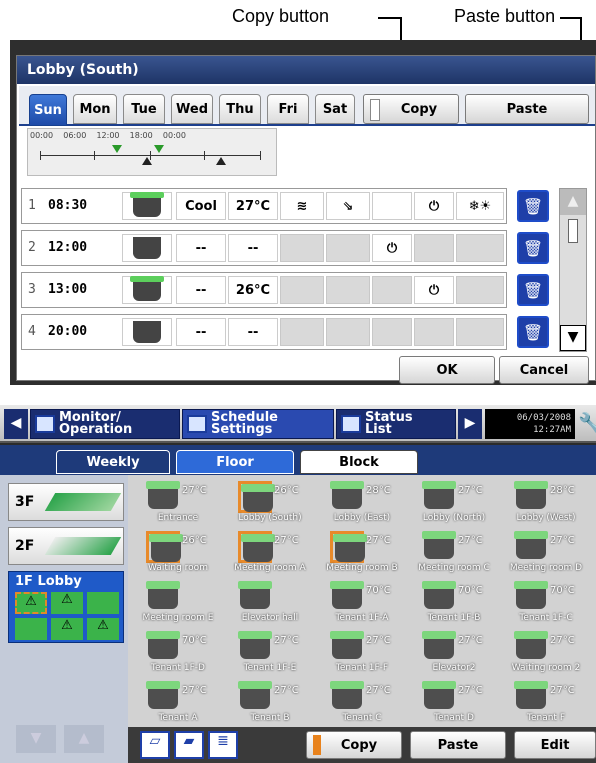 Image resolution: width=596 pixels, height=763 pixels. I want to click on wrench-icon: 🔧, so click(587, 424).